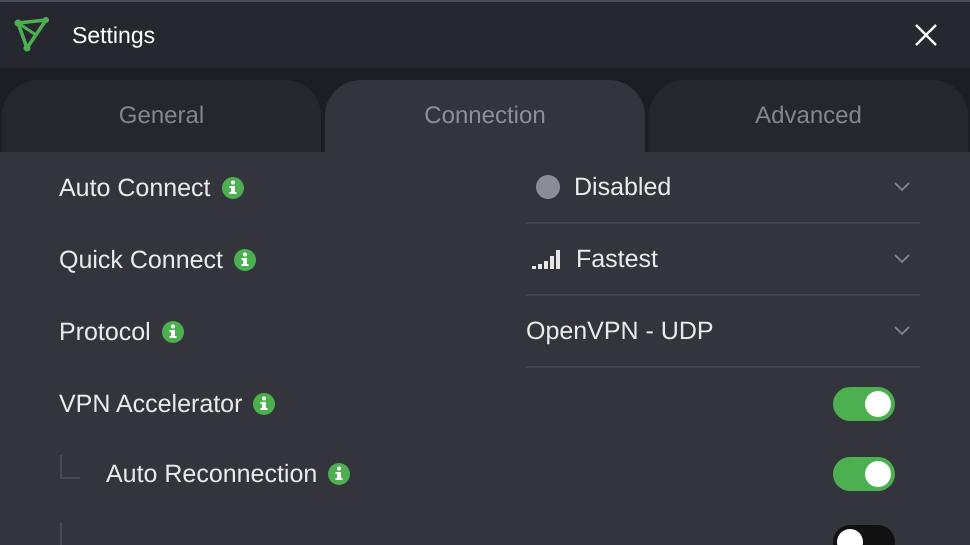 This screenshot has width=970, height=545. Describe the element at coordinates (485, 116) in the screenshot. I see `tab: Connection` at that location.